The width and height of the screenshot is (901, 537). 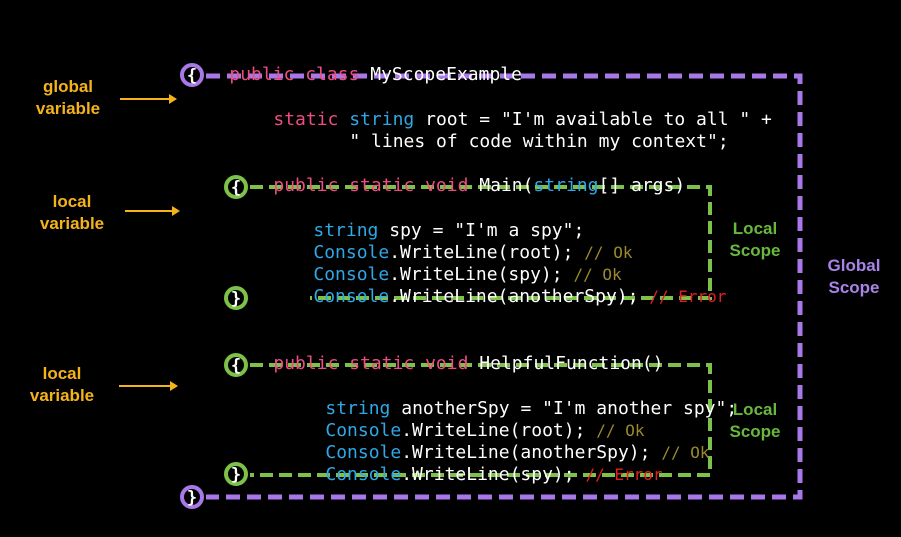 I want to click on local-variable-label-2-line-1: local, so click(x=62, y=373).